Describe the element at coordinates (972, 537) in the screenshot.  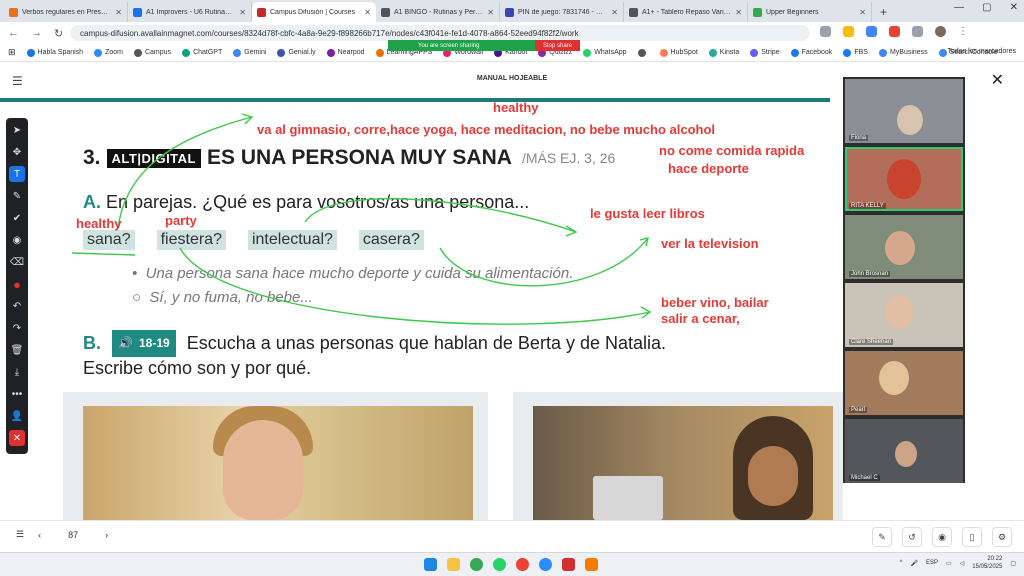
I see `page-icon: ▯` at that location.